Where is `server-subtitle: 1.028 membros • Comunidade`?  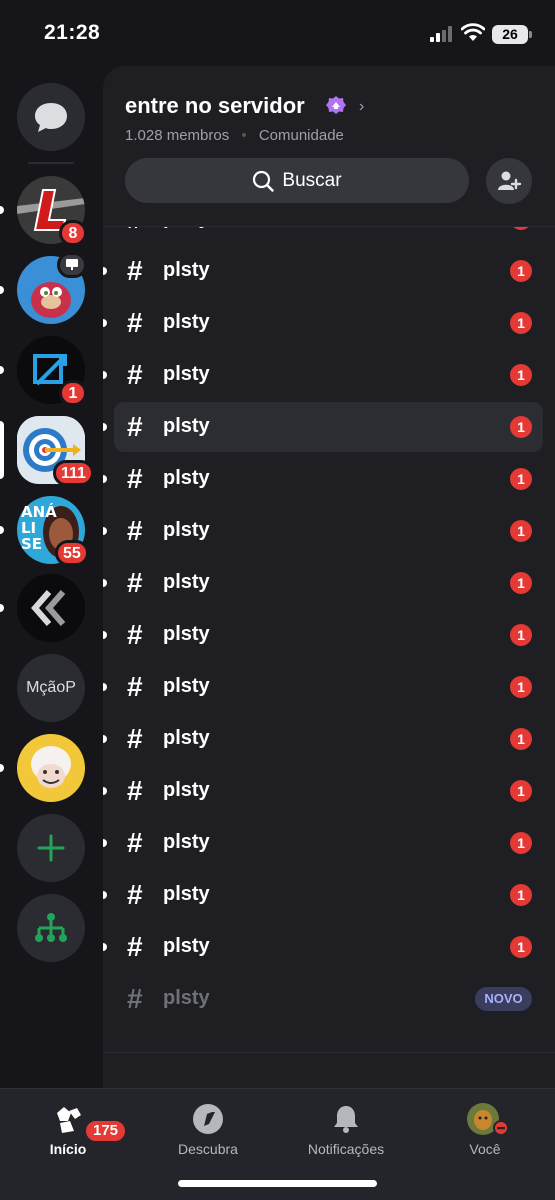 server-subtitle: 1.028 membros • Comunidade is located at coordinates (234, 135).